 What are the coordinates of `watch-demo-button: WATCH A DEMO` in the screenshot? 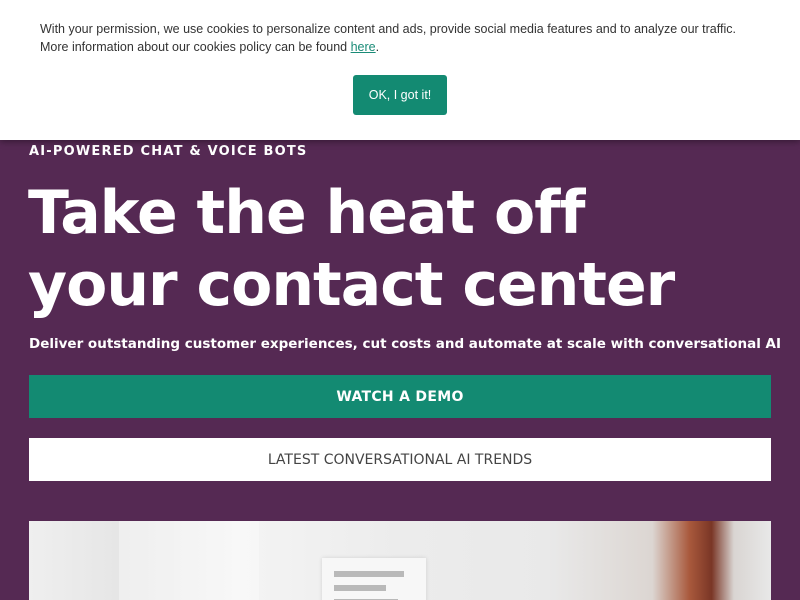 It's located at (400, 396).